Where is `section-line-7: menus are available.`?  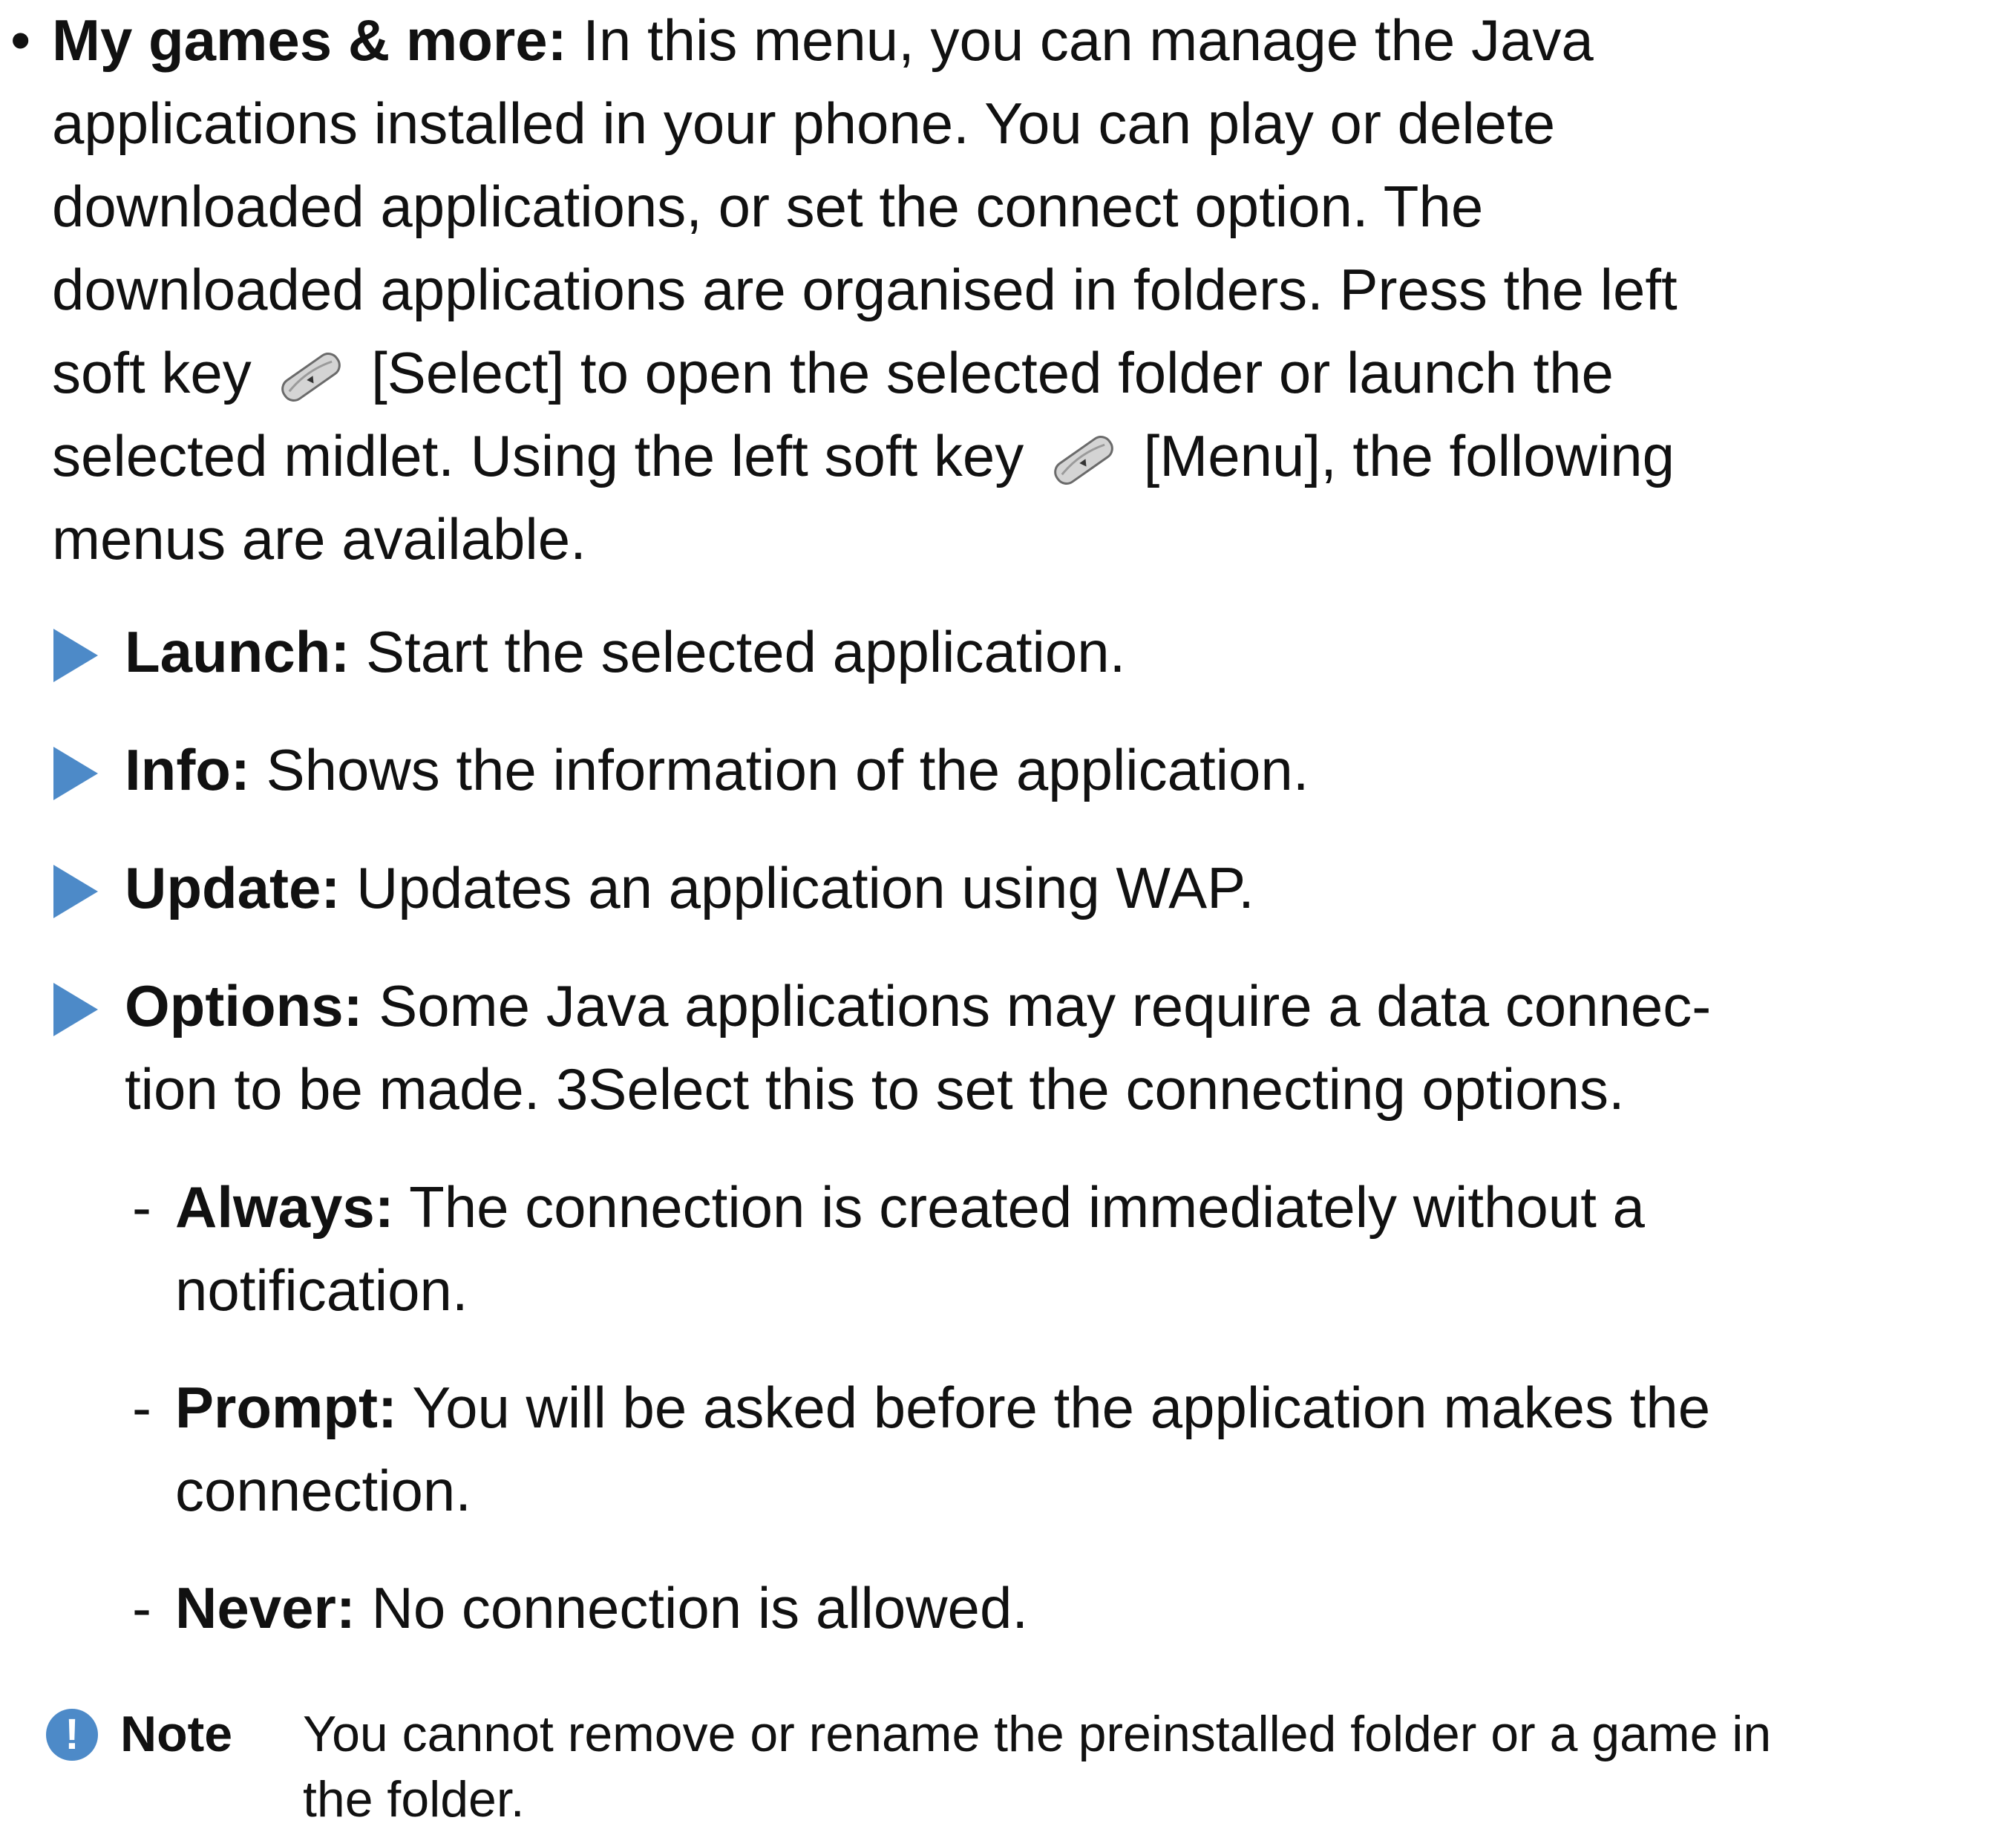
section-line-7: menus are available. is located at coordinates (319, 539).